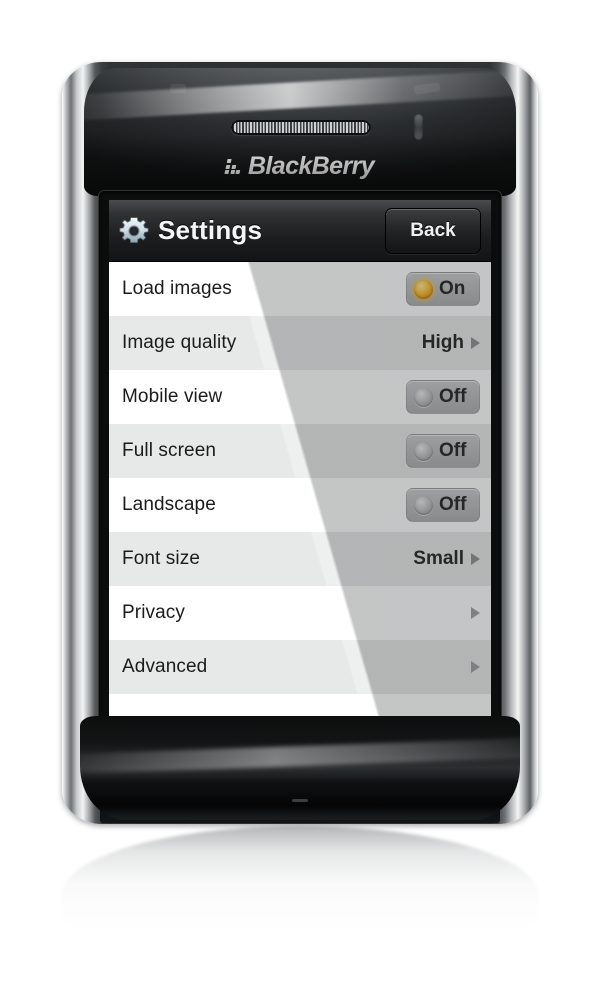 The width and height of the screenshot is (600, 998). What do you see at coordinates (300, 559) in the screenshot?
I see `settings-row-font-size: Font size Small` at bounding box center [300, 559].